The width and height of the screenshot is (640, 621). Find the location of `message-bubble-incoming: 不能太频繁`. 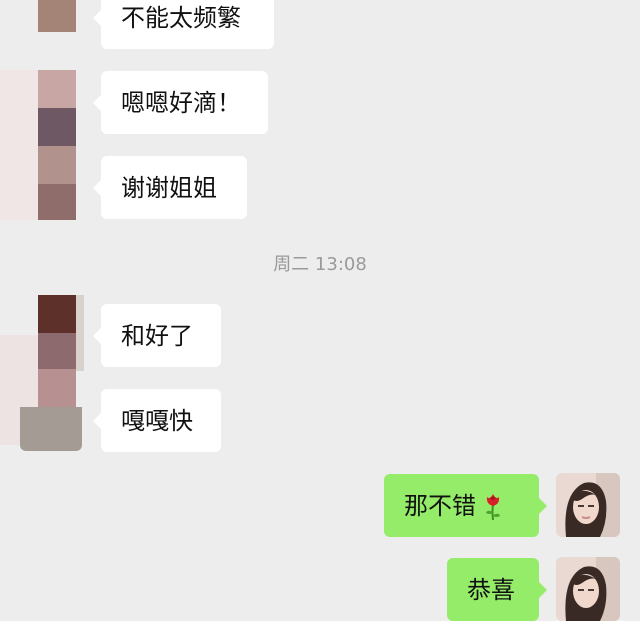

message-bubble-incoming: 不能太频繁 is located at coordinates (183, 24).